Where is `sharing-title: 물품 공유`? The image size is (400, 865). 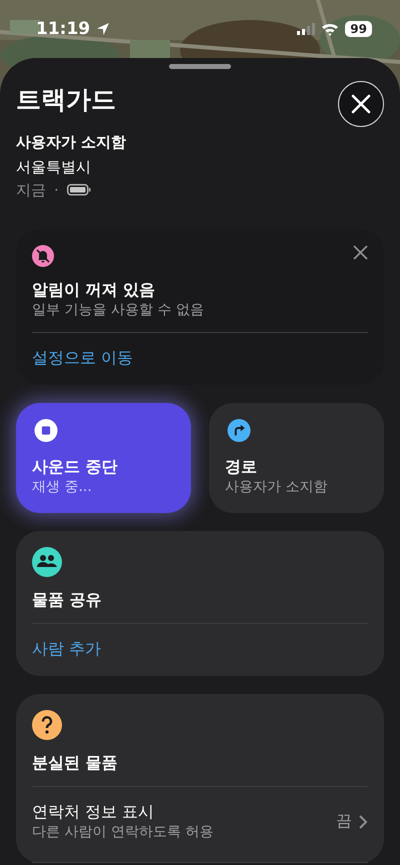
sharing-title: 물품 공유 is located at coordinates (67, 600).